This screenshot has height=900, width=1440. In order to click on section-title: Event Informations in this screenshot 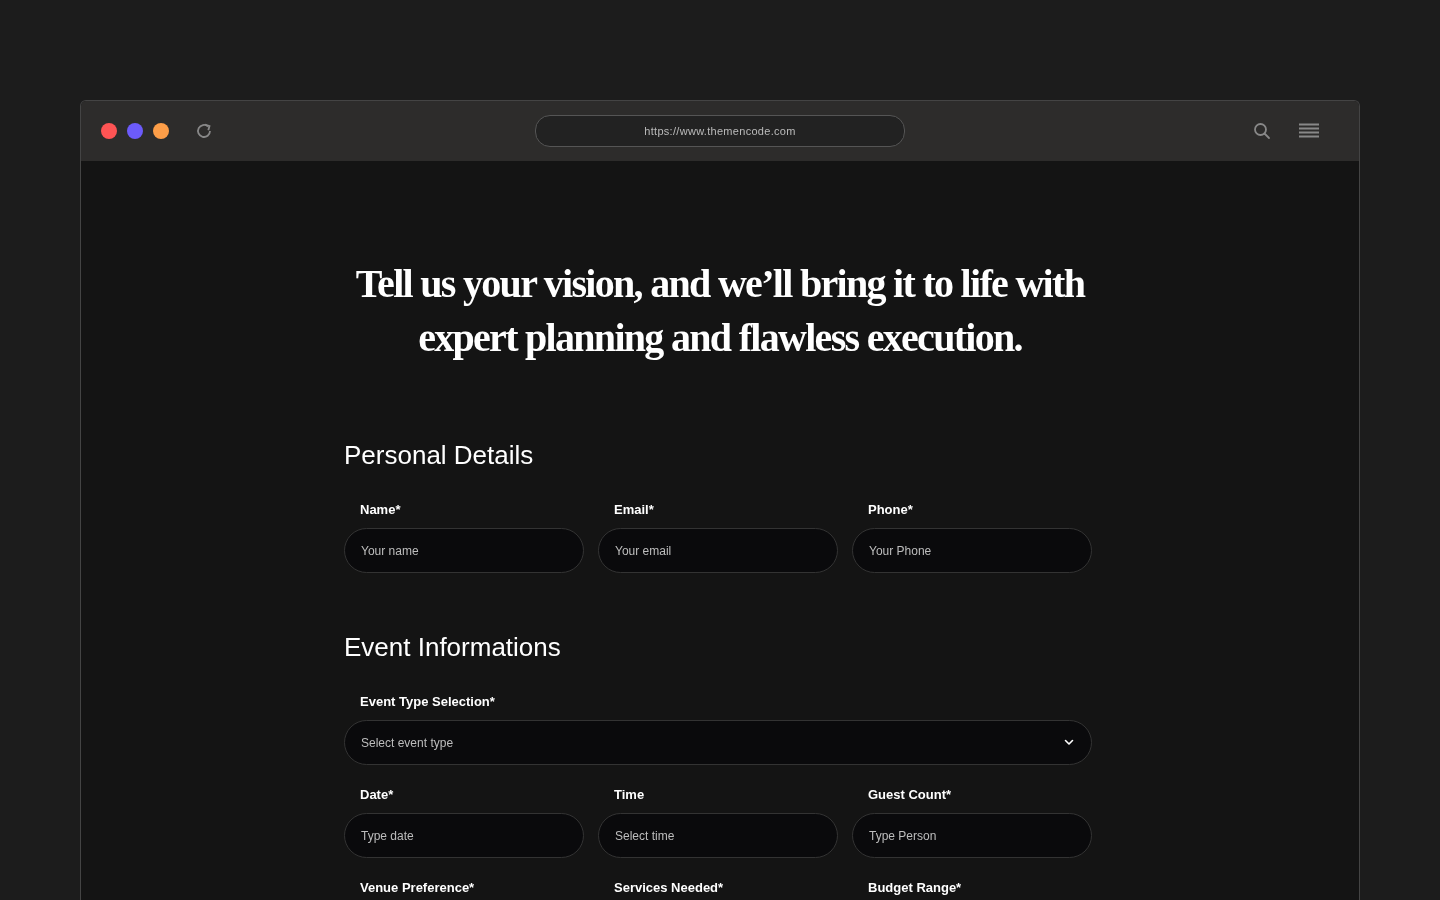, I will do `click(453, 647)`.